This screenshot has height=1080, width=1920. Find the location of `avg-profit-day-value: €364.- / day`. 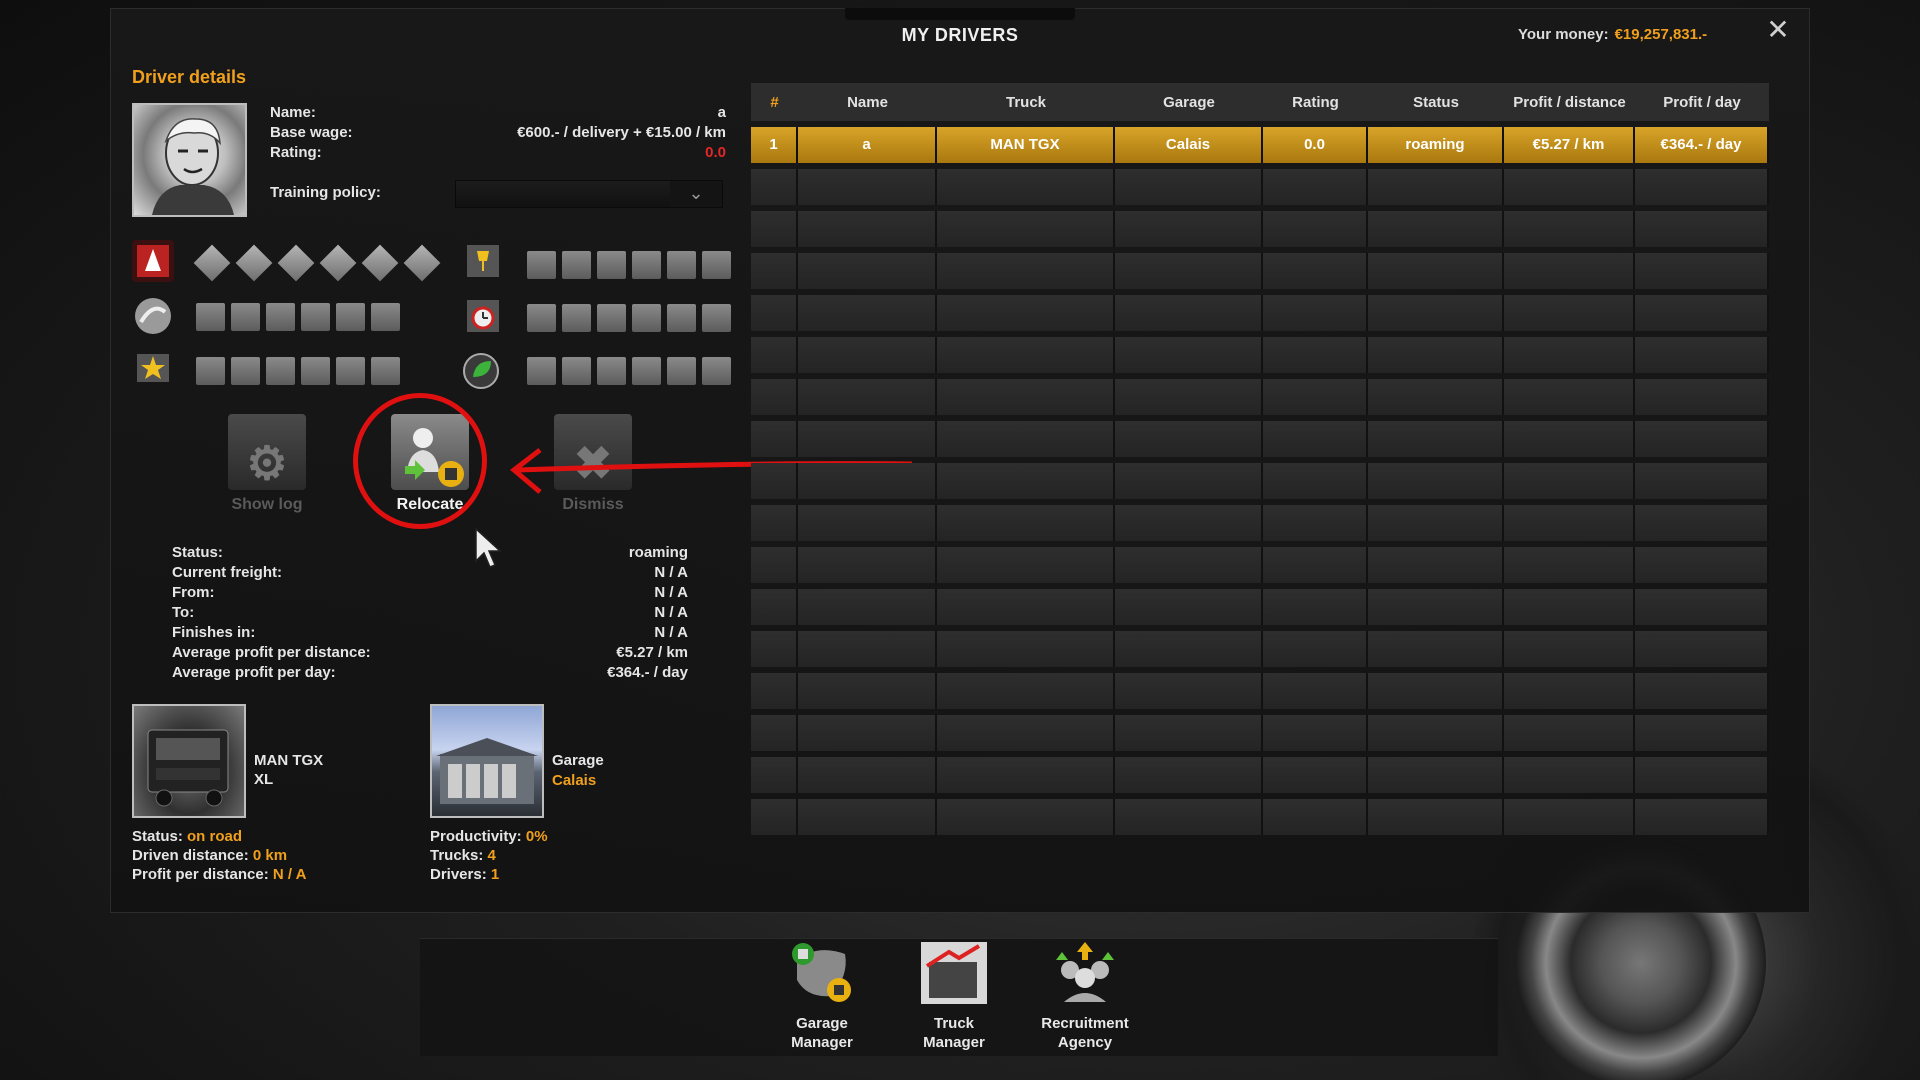

avg-profit-day-value: €364.- / day is located at coordinates (647, 672).